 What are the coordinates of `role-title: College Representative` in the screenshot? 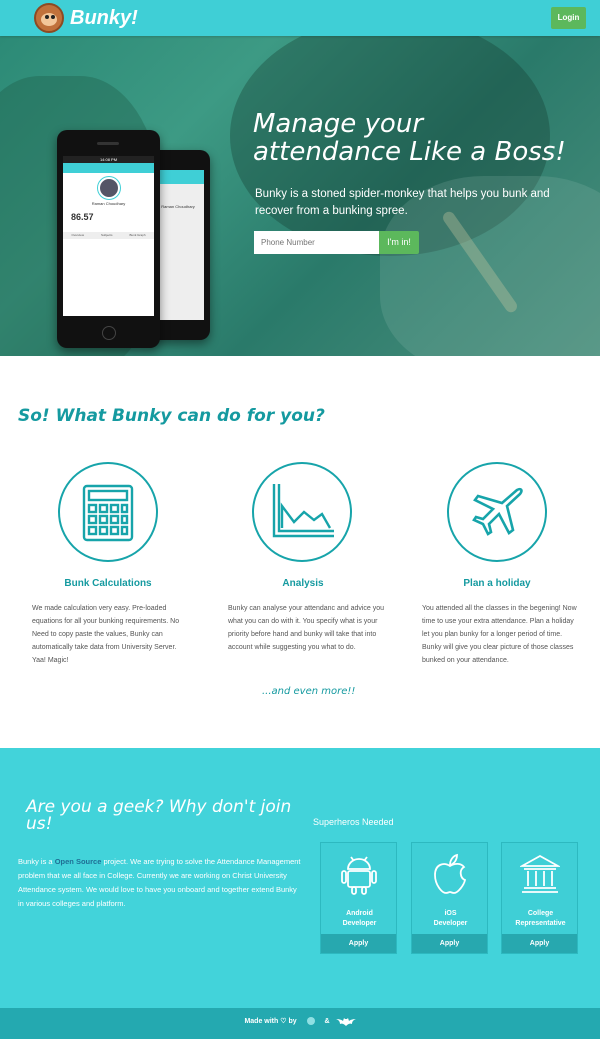 It's located at (540, 918).